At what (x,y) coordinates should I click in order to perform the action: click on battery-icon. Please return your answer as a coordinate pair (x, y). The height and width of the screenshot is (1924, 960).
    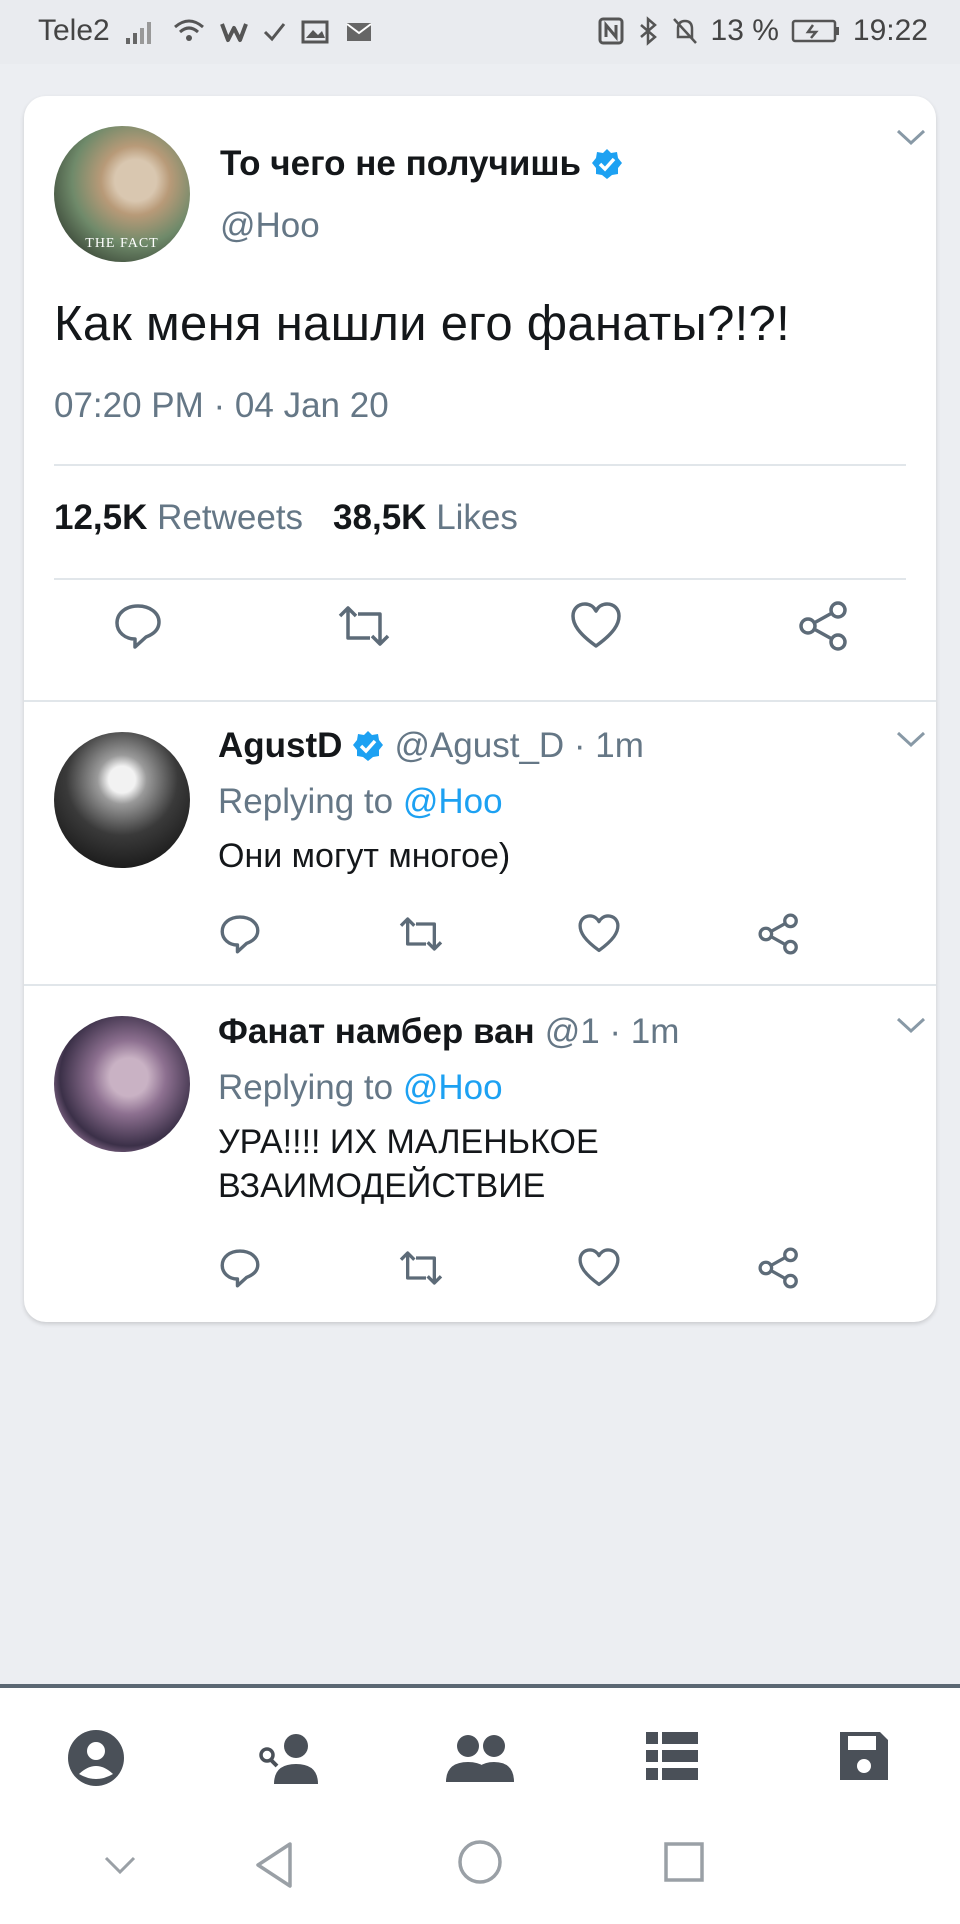
    Looking at the image, I should click on (815, 31).